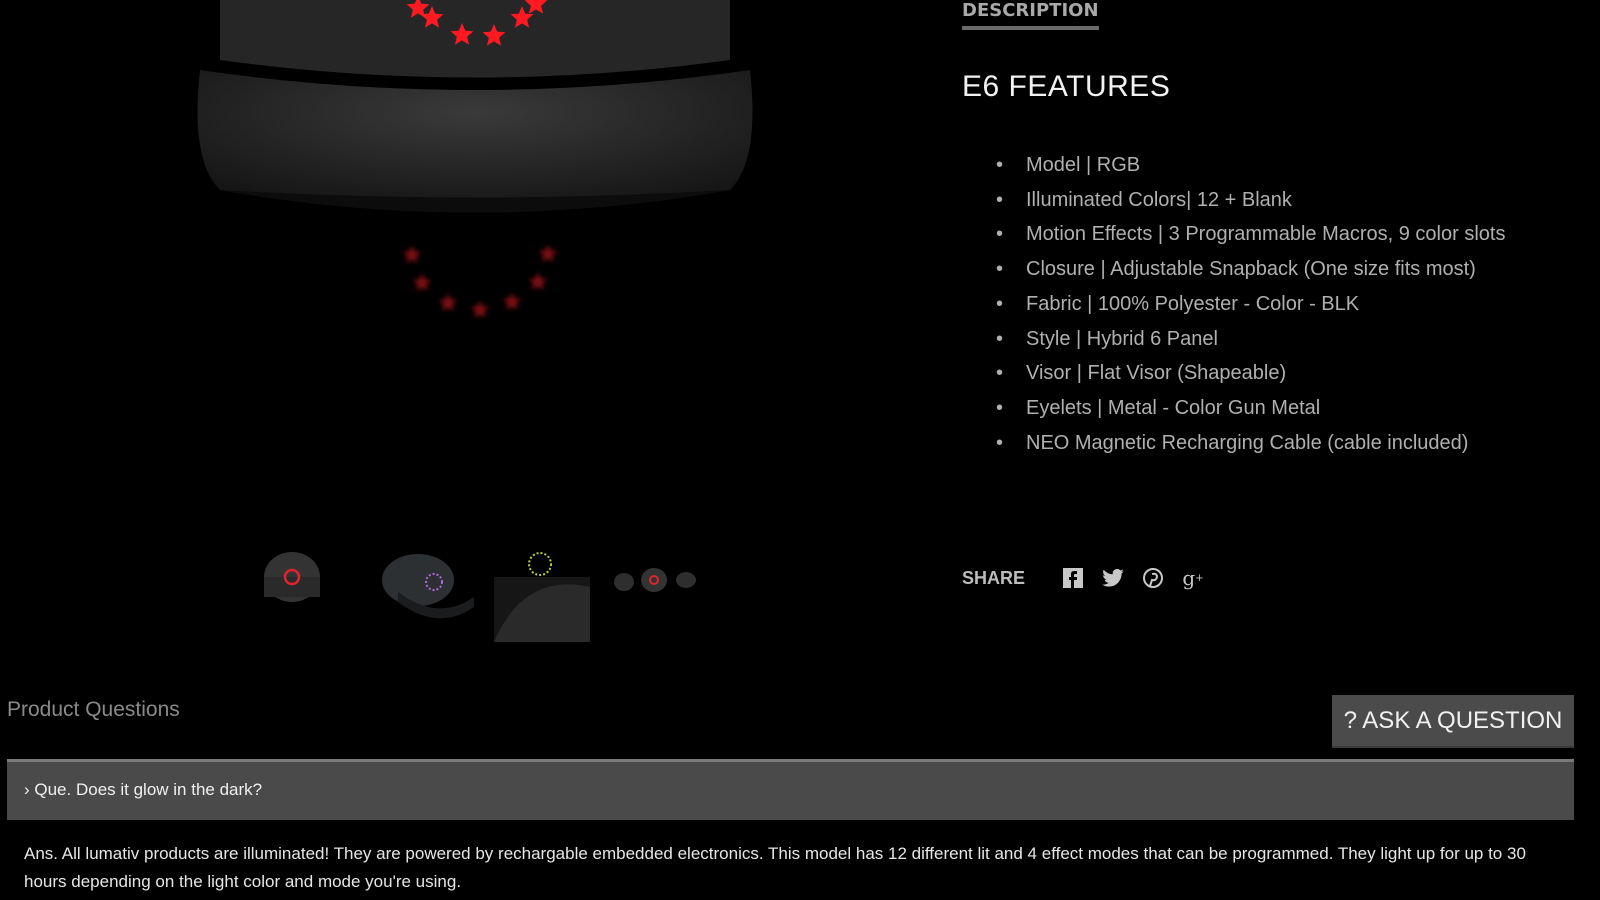 The width and height of the screenshot is (1600, 900). I want to click on question-toggle: › Que. Does it glow in the dark?, so click(790, 789).